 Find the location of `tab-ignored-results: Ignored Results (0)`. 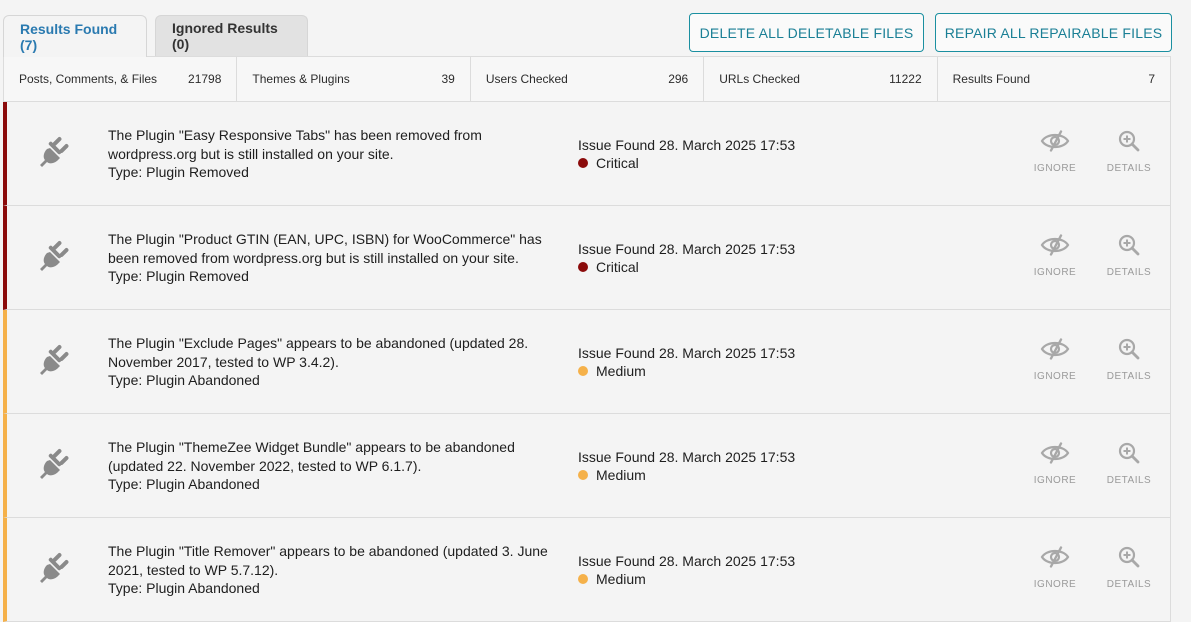

tab-ignored-results: Ignored Results (0) is located at coordinates (231, 35).